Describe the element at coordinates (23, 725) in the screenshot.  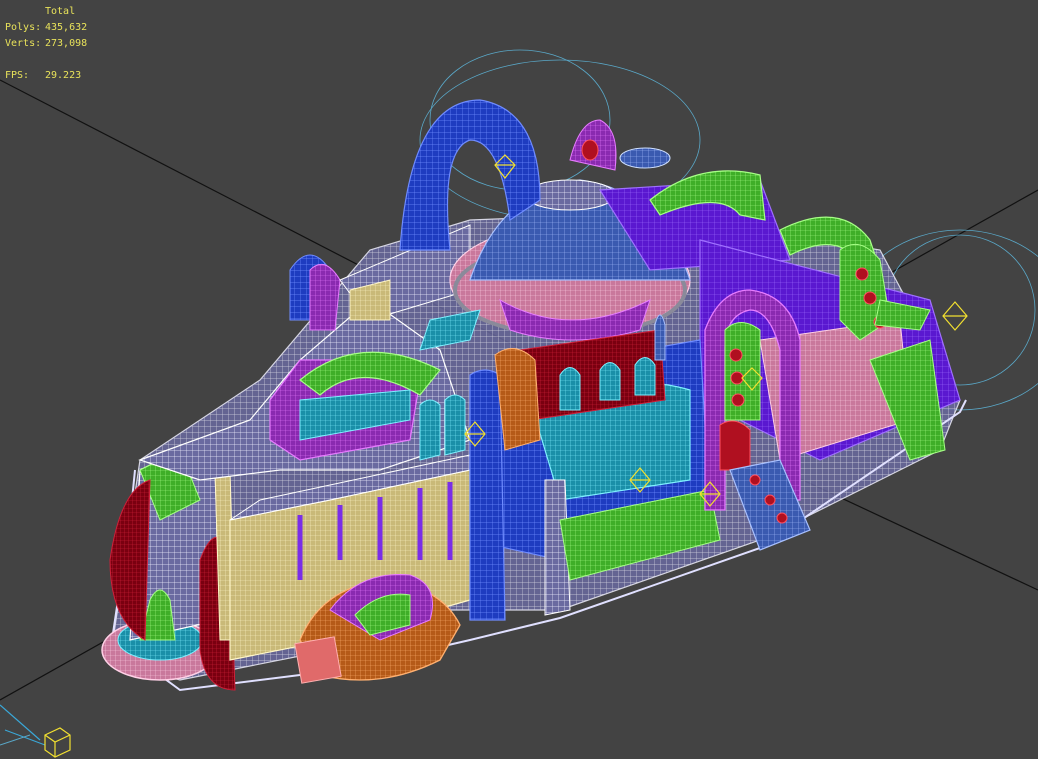
I see `axis-gizmo-icon` at that location.